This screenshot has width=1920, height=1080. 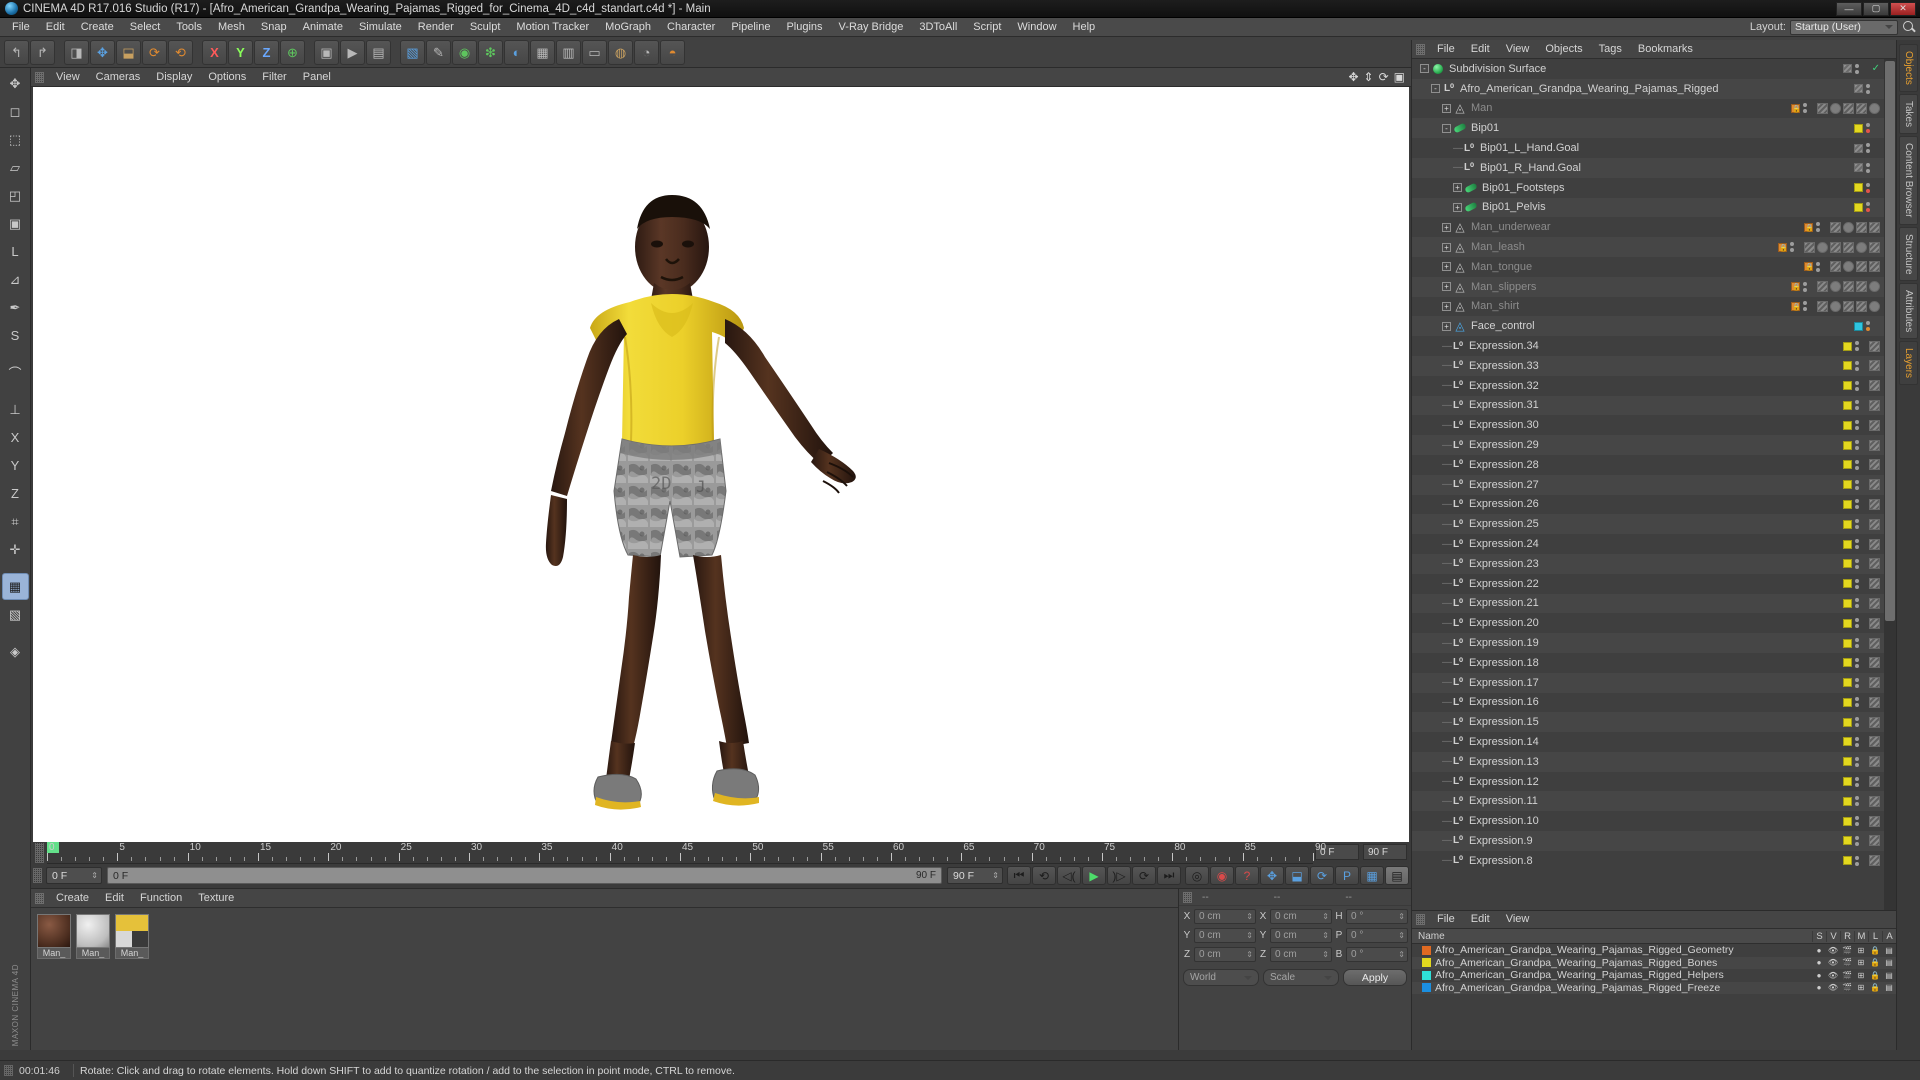 What do you see at coordinates (1847, 936) in the screenshot?
I see `layer-column-R: R` at bounding box center [1847, 936].